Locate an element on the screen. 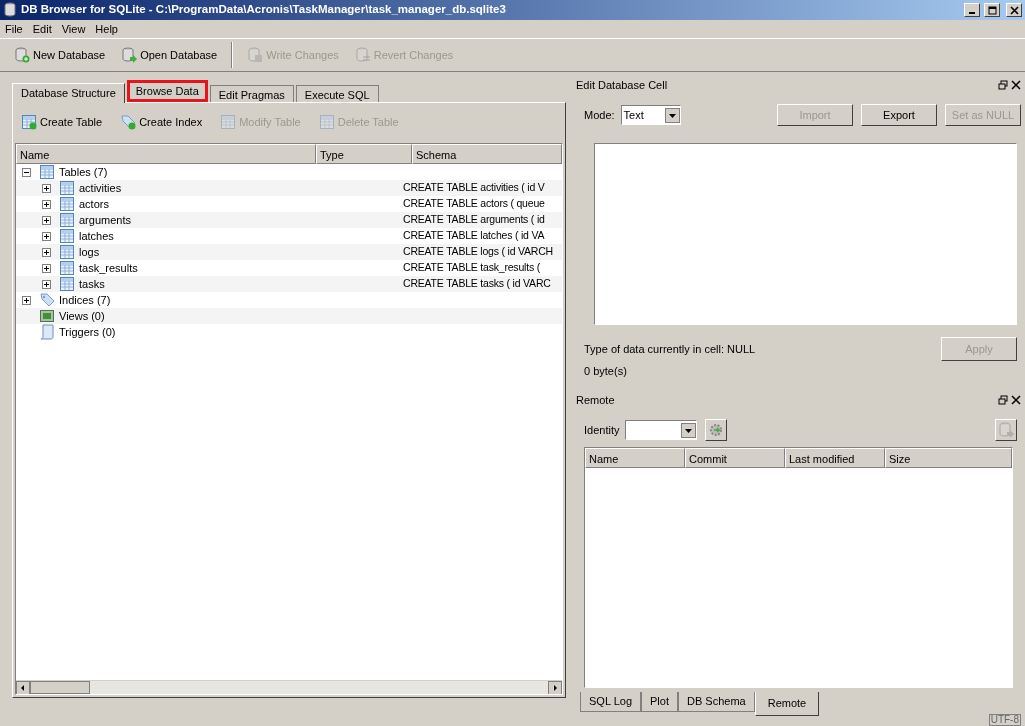 This screenshot has width=1025, height=726. column-header: Size is located at coordinates (948, 458).